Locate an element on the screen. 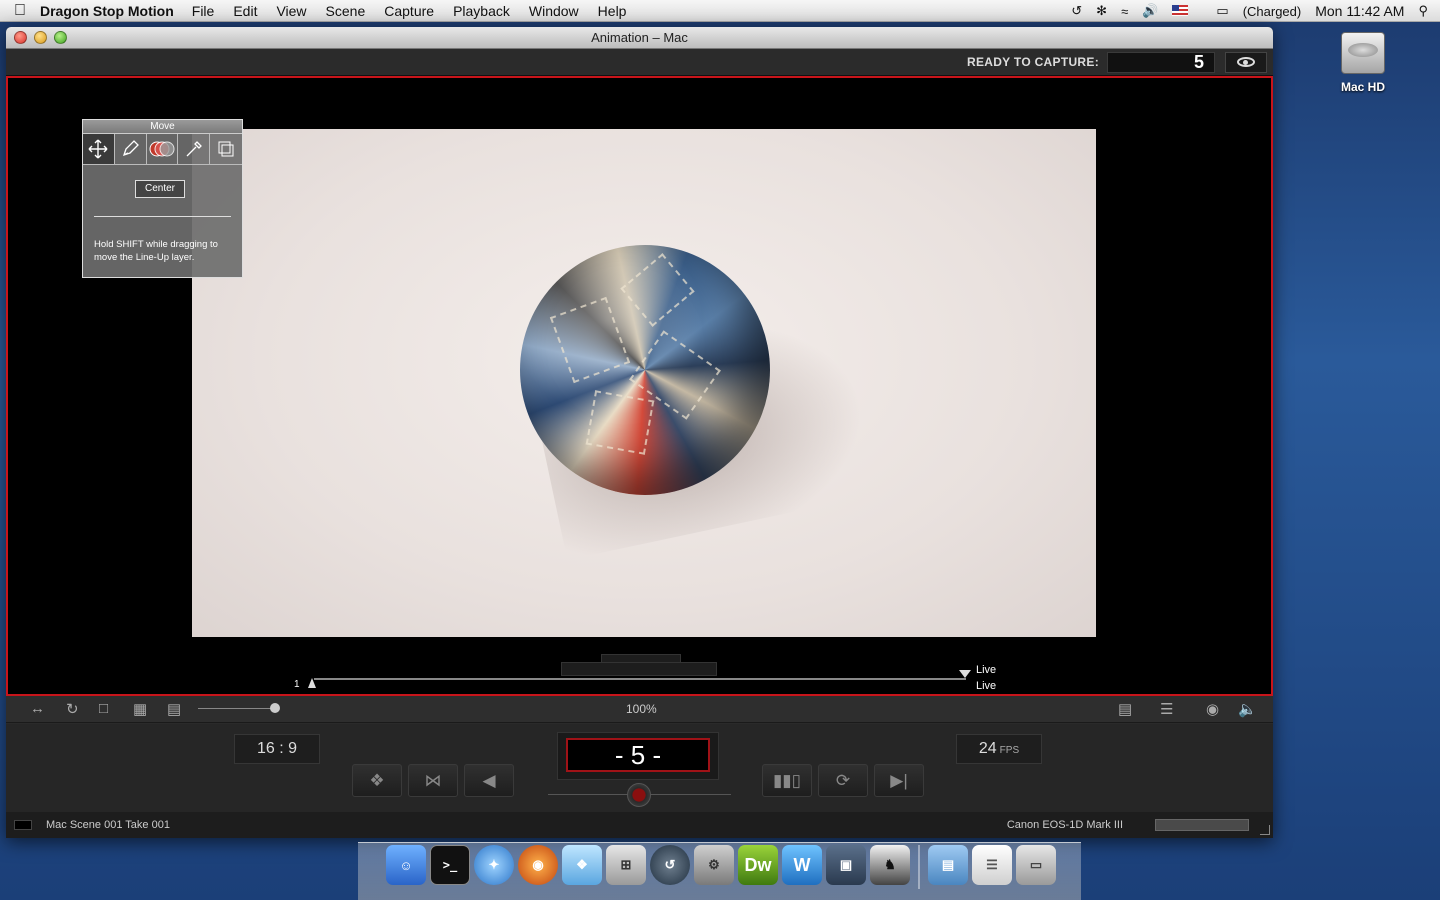 This screenshot has width=1440, height=900. timeline-start-frame: 1 is located at coordinates (297, 684).